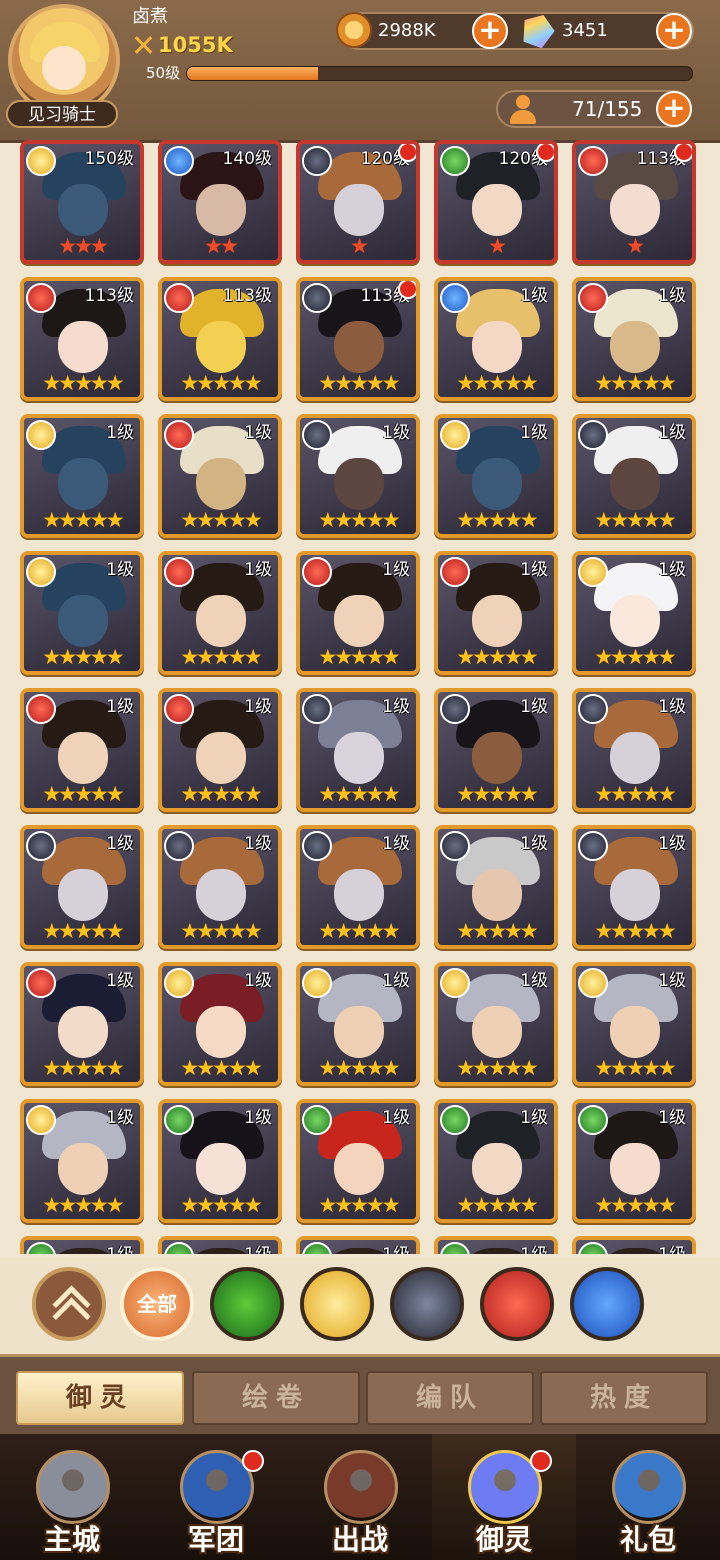  What do you see at coordinates (504, 1497) in the screenshot?
I see `nav-item-3: 御灵` at bounding box center [504, 1497].